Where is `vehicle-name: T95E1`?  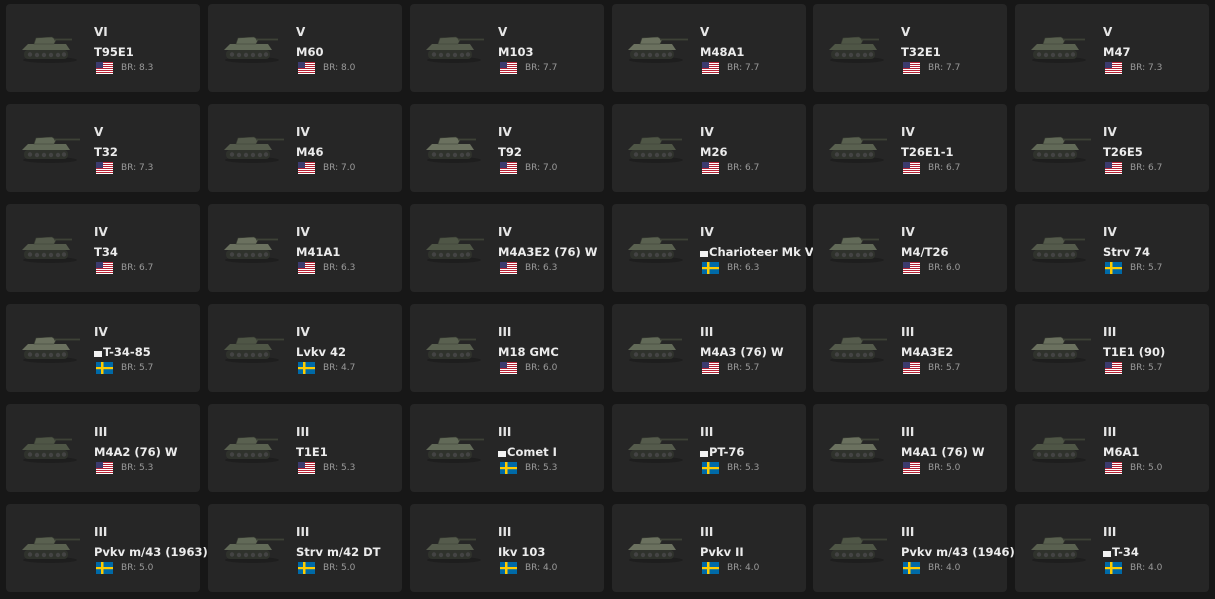
vehicle-name: T95E1 is located at coordinates (114, 52).